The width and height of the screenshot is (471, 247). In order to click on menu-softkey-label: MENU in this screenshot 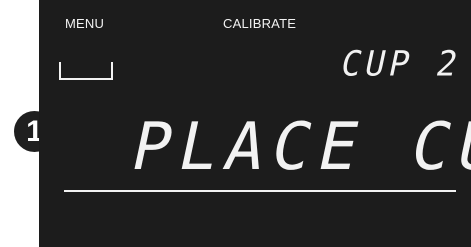, I will do `click(84, 23)`.